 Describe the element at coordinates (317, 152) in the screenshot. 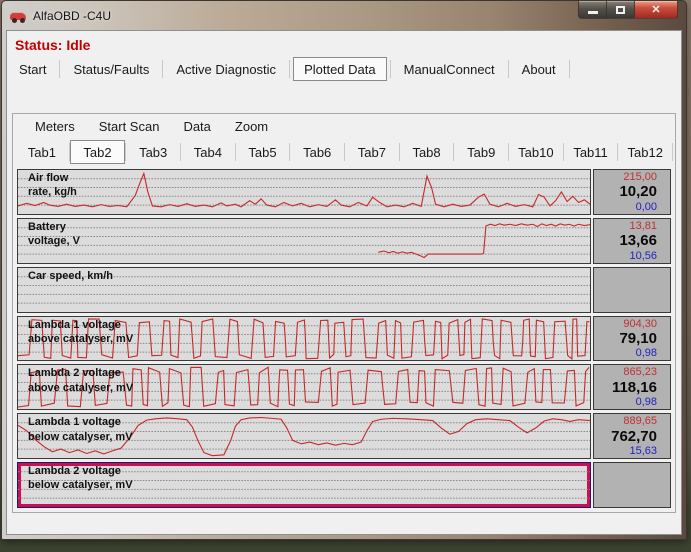

I see `tab-tab6: Tab6` at that location.